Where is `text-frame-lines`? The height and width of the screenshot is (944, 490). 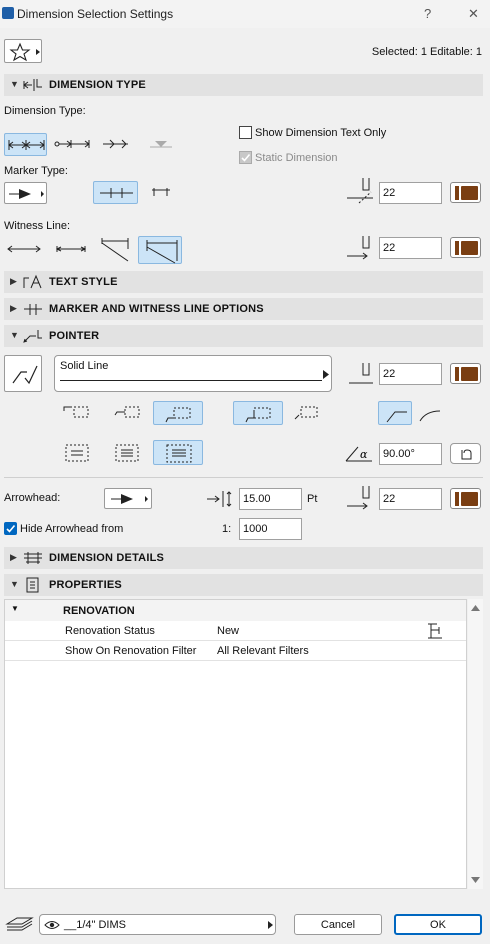
text-frame-lines is located at coordinates (128, 453).